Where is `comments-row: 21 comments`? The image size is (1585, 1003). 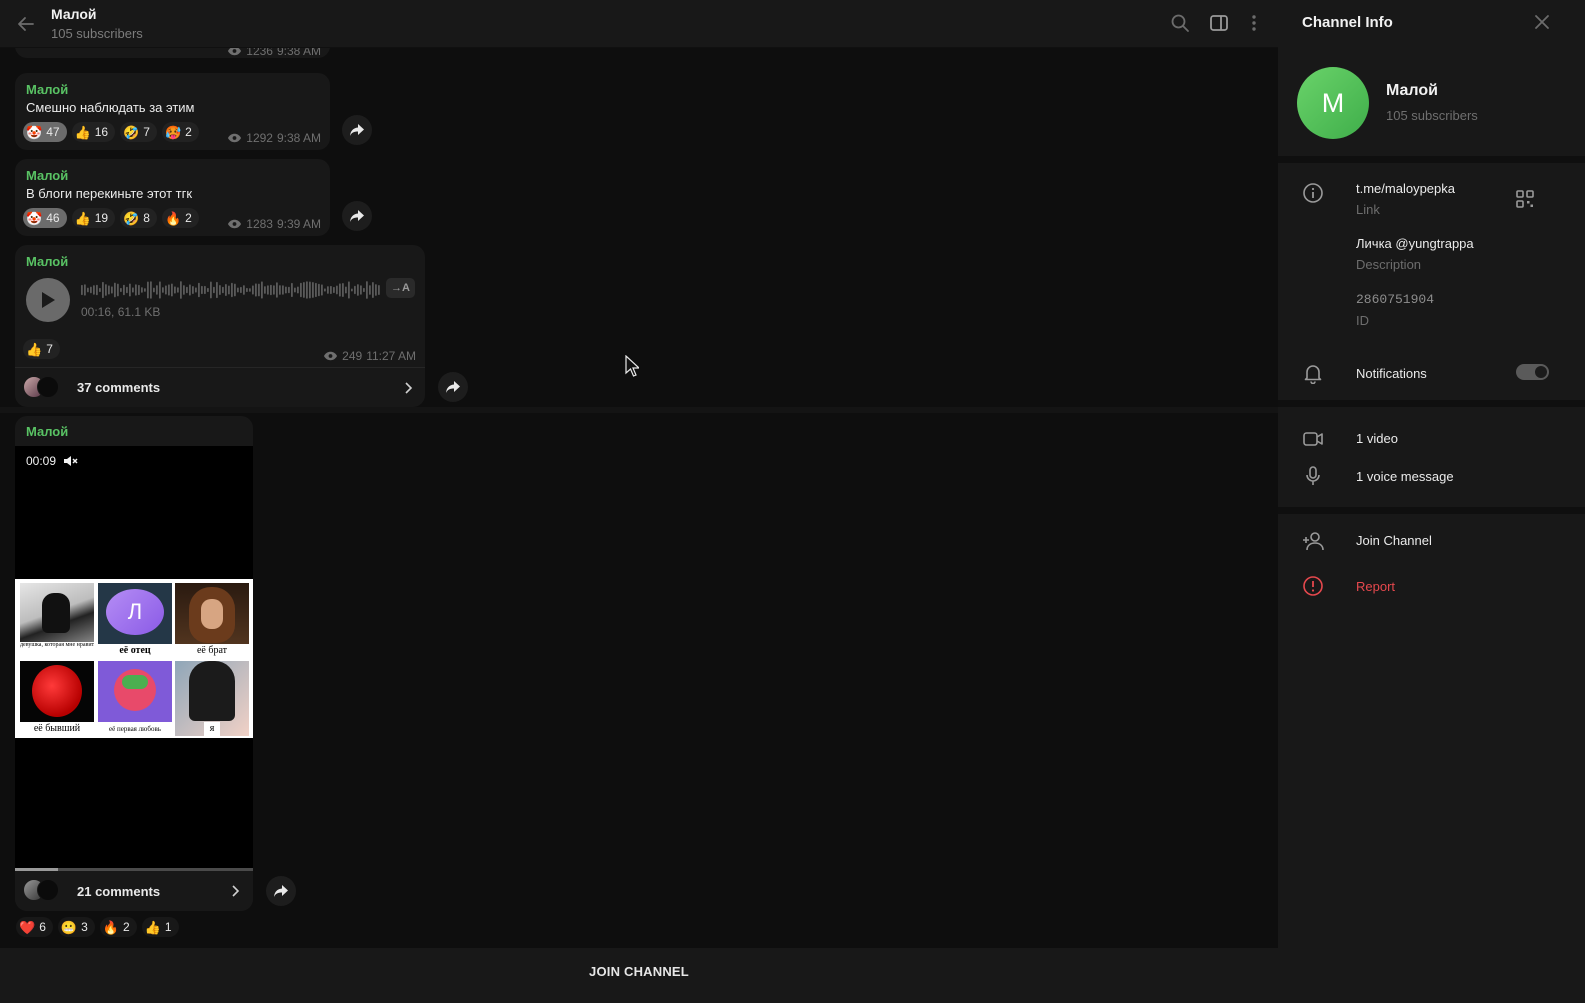 comments-row: 21 comments is located at coordinates (134, 891).